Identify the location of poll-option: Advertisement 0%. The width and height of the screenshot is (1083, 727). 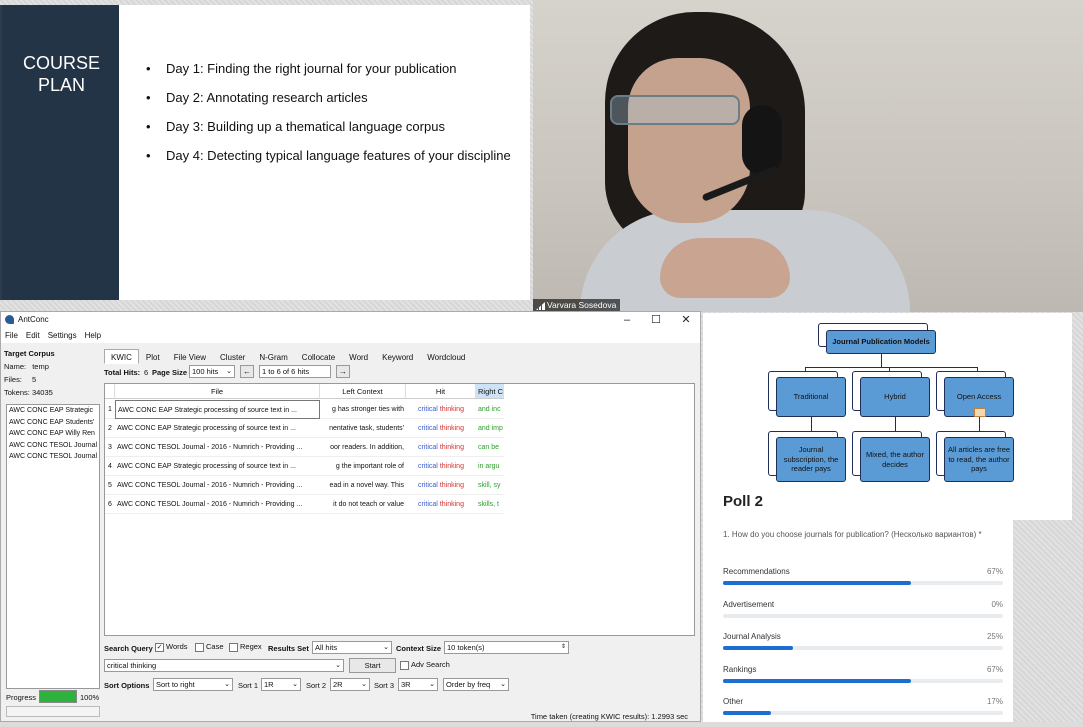
(863, 615).